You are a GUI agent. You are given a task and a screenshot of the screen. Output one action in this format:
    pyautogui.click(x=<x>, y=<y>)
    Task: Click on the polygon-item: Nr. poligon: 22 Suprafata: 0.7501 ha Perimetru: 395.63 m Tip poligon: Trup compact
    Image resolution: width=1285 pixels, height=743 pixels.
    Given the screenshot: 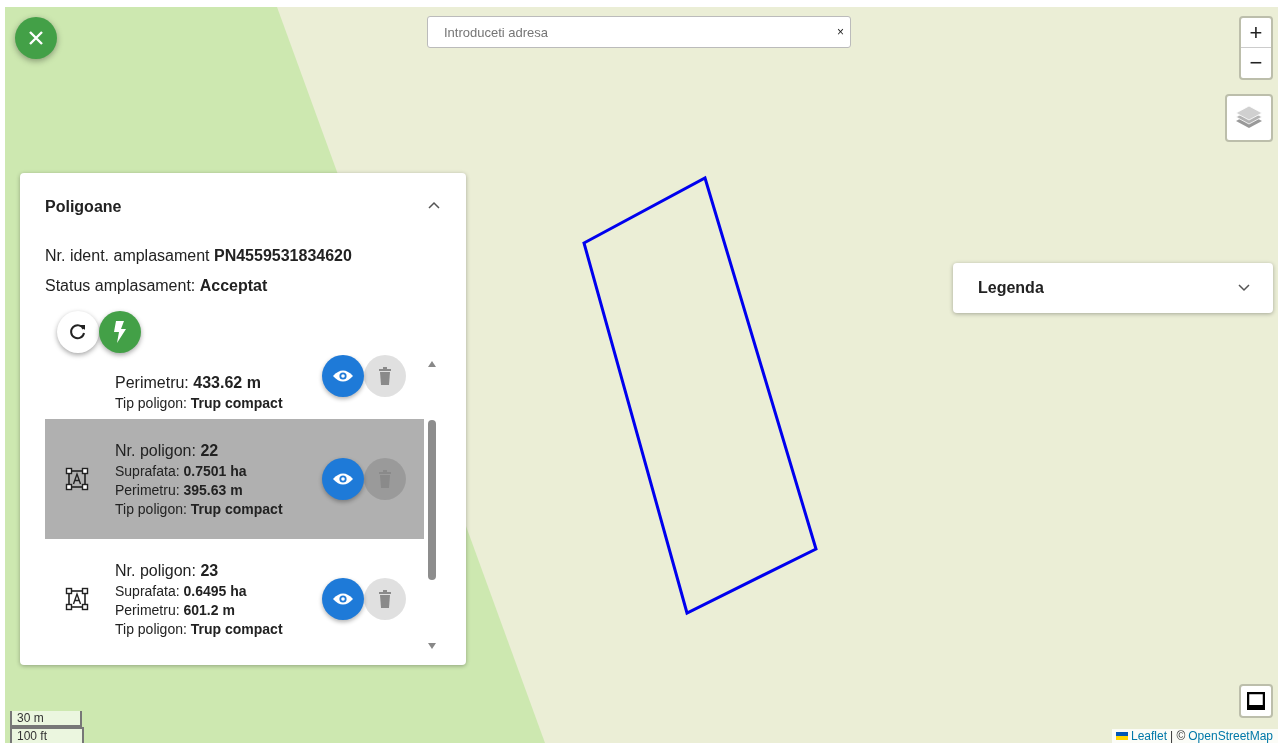 What is the action you would take?
    pyautogui.click(x=234, y=479)
    